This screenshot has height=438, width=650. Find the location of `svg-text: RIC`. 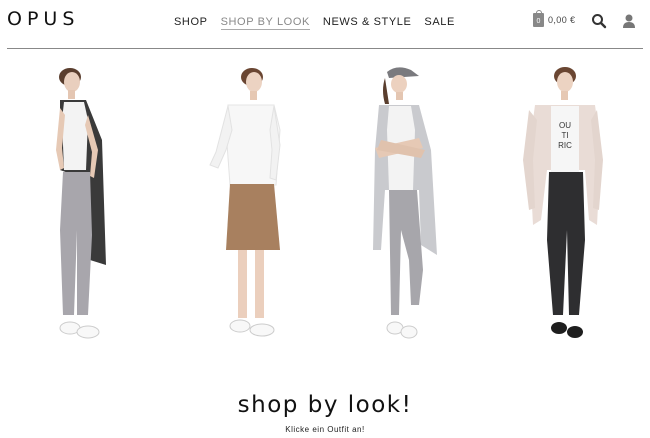

svg-text: RIC is located at coordinates (565, 145).